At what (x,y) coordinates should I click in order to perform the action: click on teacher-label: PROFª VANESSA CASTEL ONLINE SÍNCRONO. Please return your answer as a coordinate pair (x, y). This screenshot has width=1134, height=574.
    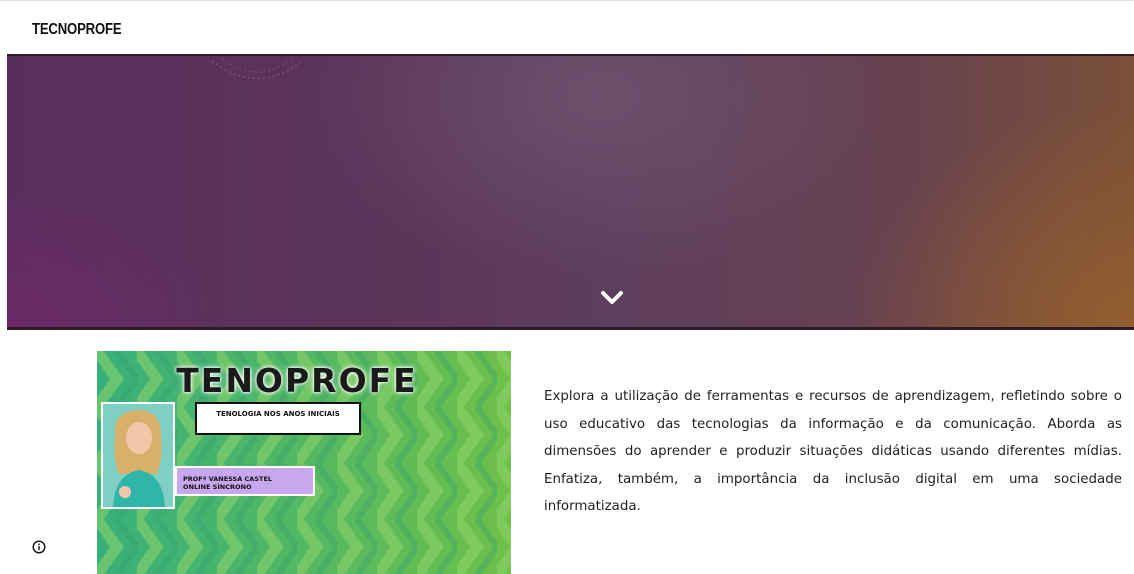
    Looking at the image, I should click on (245, 481).